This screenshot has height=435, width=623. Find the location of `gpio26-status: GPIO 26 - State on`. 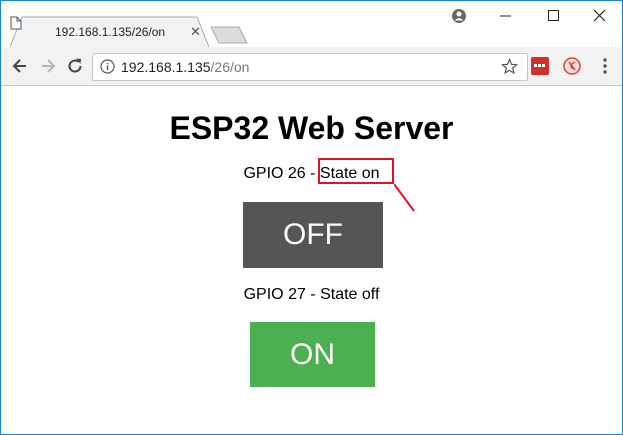

gpio26-status: GPIO 26 - State on is located at coordinates (311, 174).